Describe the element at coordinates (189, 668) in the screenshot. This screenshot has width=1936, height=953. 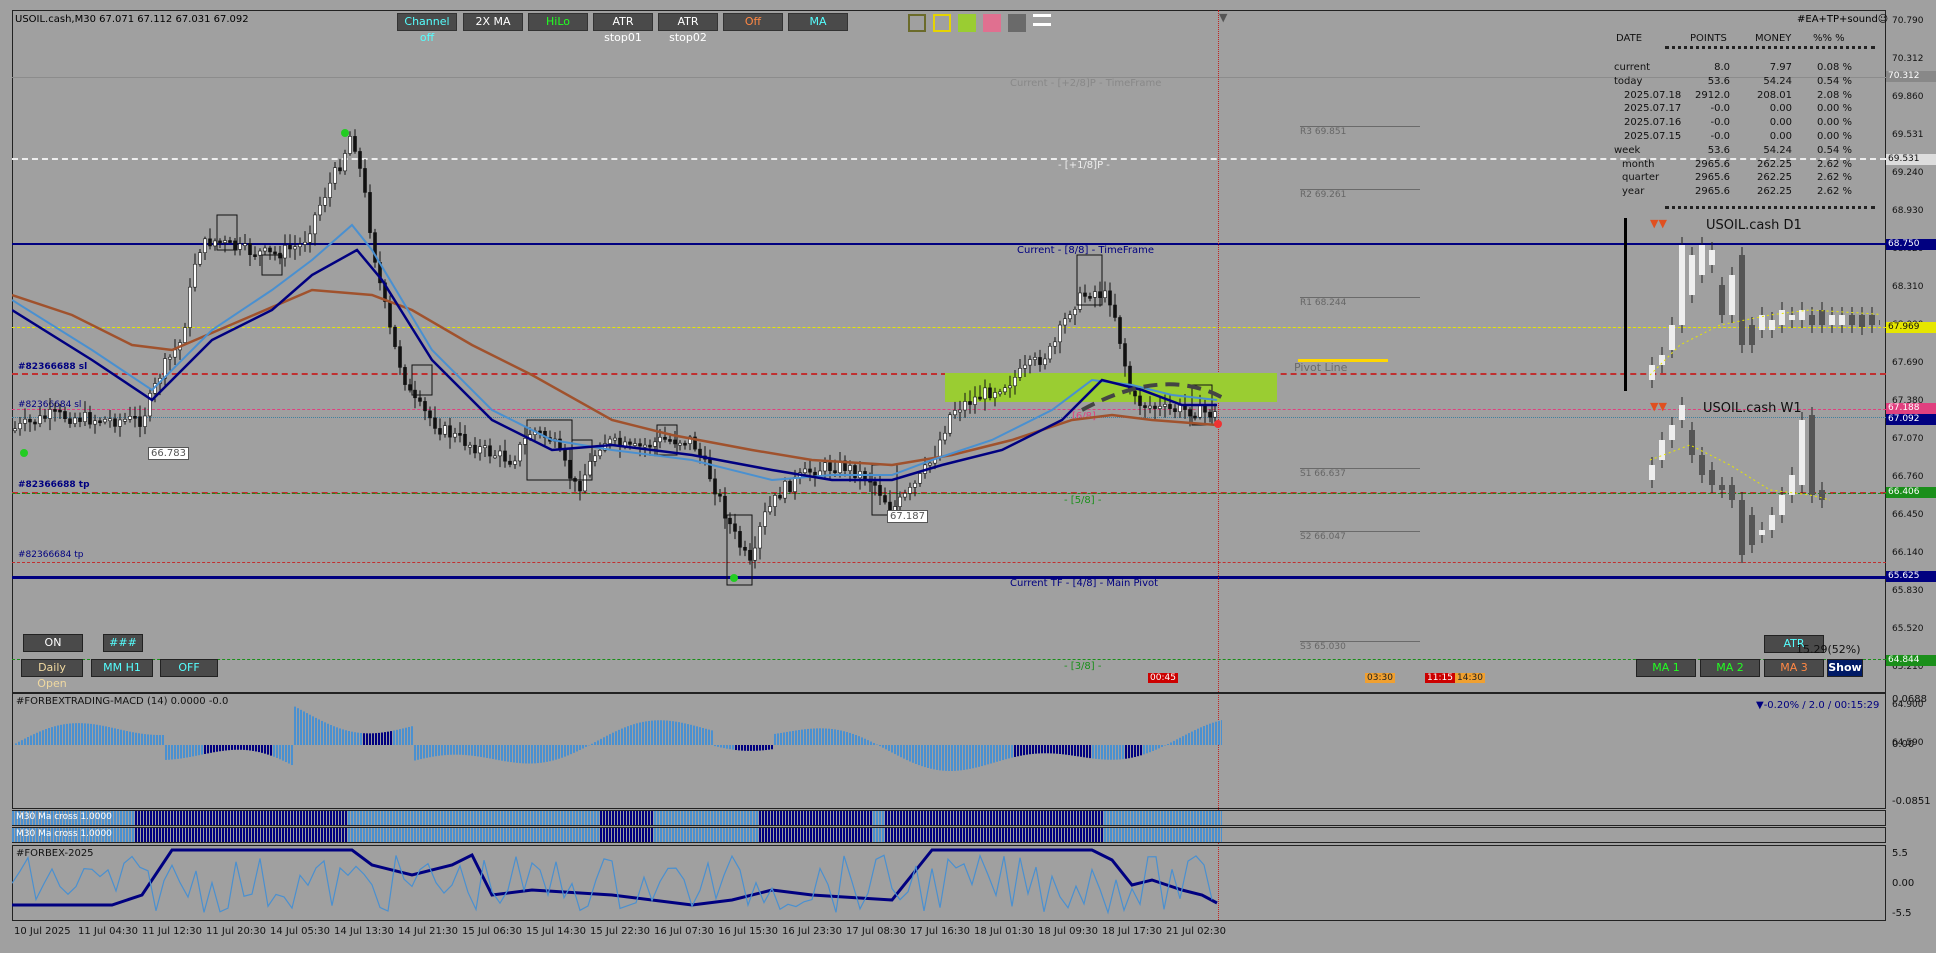
I see `off2-button: OFF` at that location.